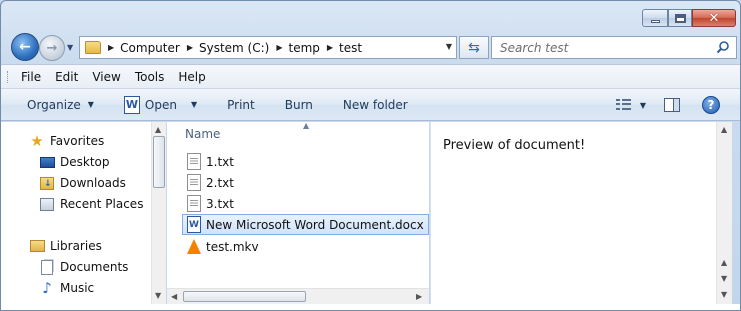 The image size is (741, 311). Describe the element at coordinates (37, 246) in the screenshot. I see `libraries-icon` at that location.